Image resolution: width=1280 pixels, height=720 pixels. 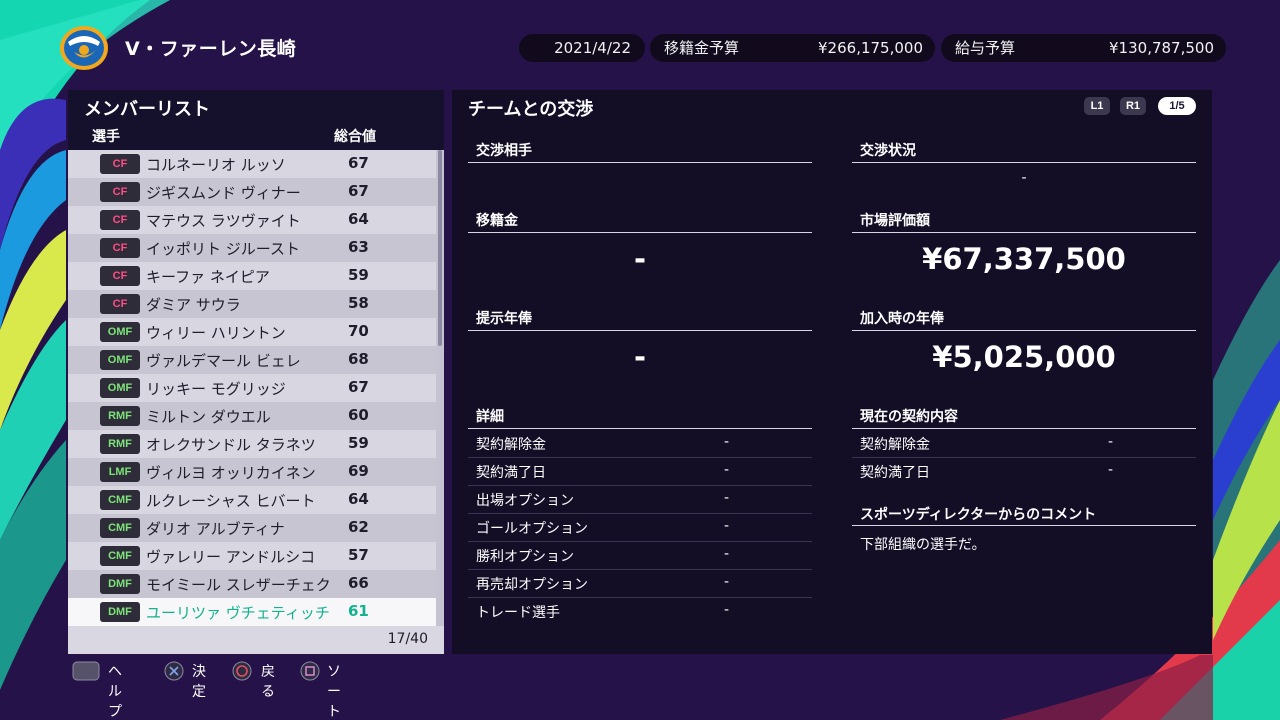 I want to click on current-contract-divider, so click(x=1024, y=428).